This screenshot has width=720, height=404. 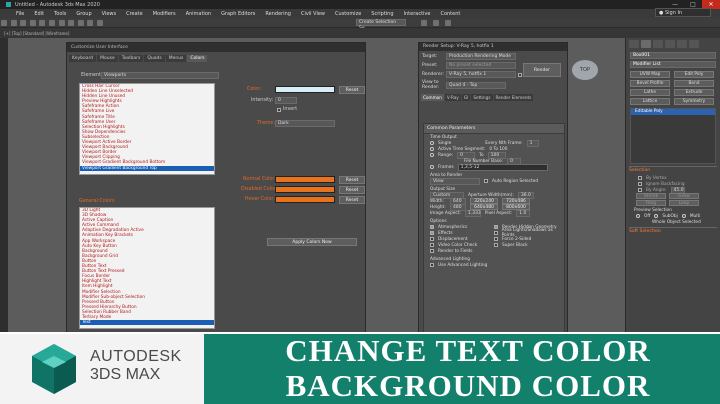 What do you see at coordinates (682, 44) in the screenshot?
I see `display-tab-icon` at bounding box center [682, 44].